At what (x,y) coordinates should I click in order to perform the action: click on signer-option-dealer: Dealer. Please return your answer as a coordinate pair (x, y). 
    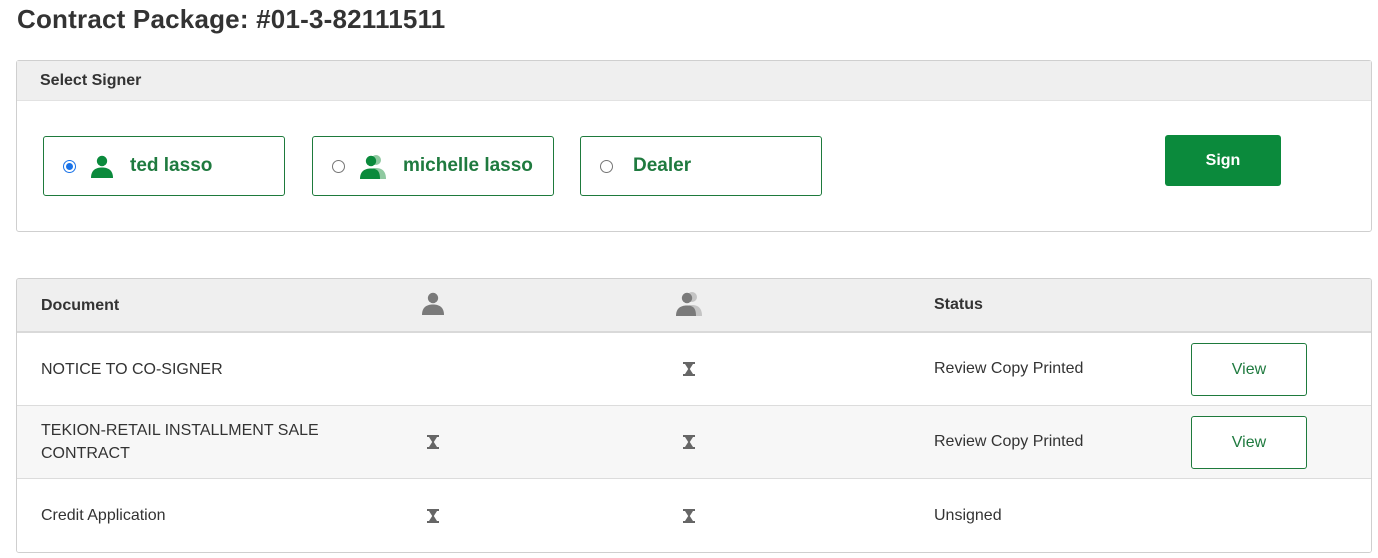
    Looking at the image, I should click on (701, 166).